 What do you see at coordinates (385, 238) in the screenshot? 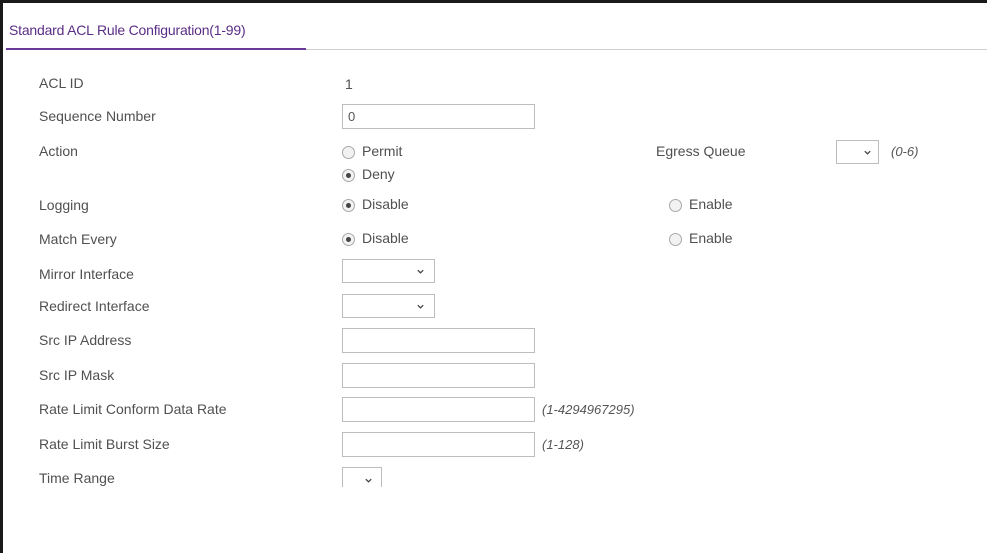
I see `match-every-disable-label: Disable` at bounding box center [385, 238].